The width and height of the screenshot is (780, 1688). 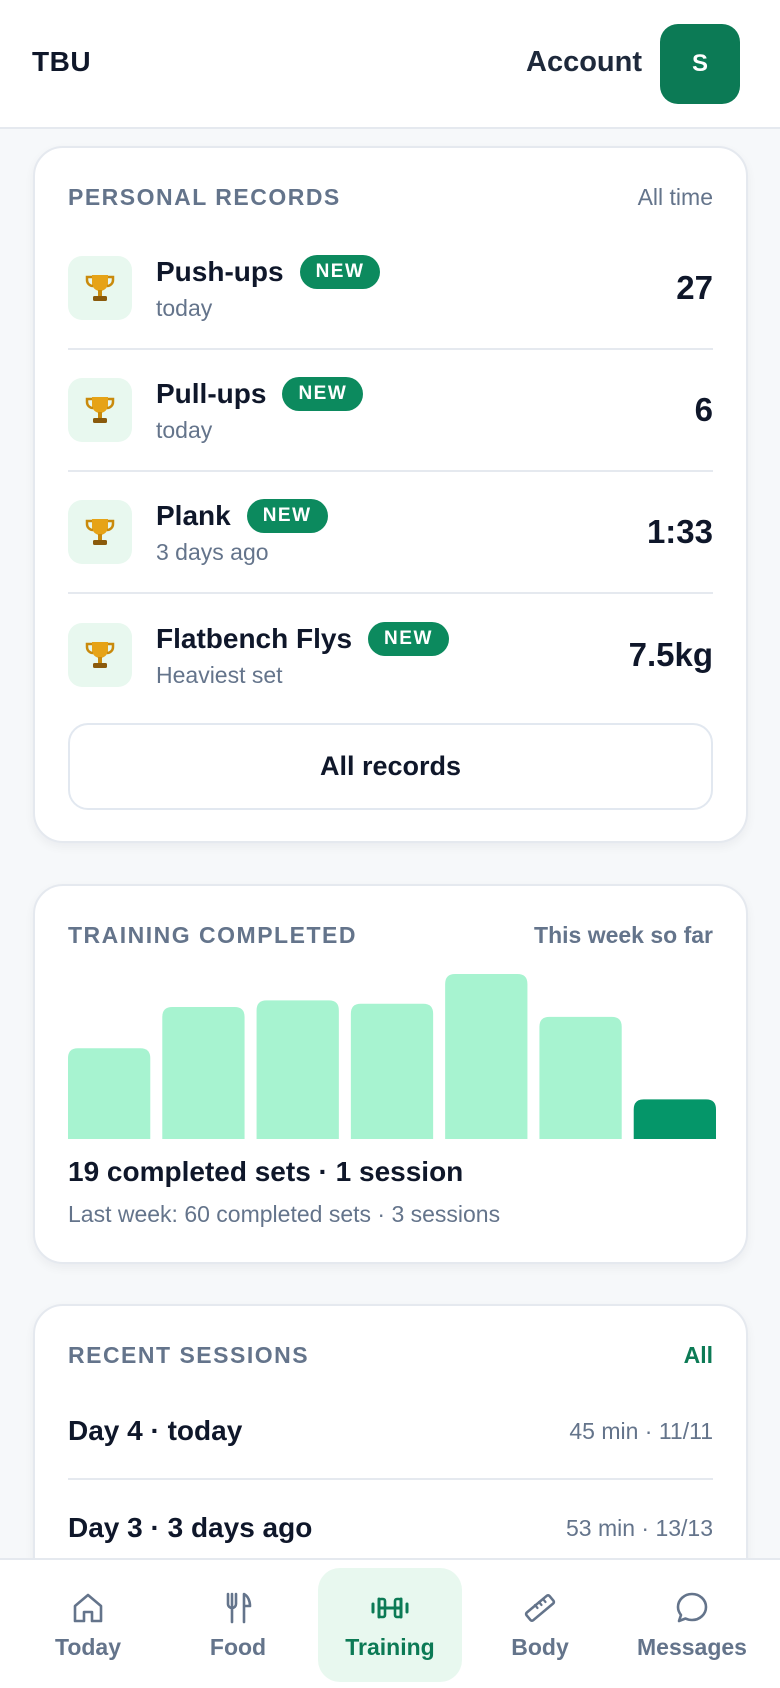 I want to click on session-meta: 53 min · 13/13, so click(x=639, y=1527).